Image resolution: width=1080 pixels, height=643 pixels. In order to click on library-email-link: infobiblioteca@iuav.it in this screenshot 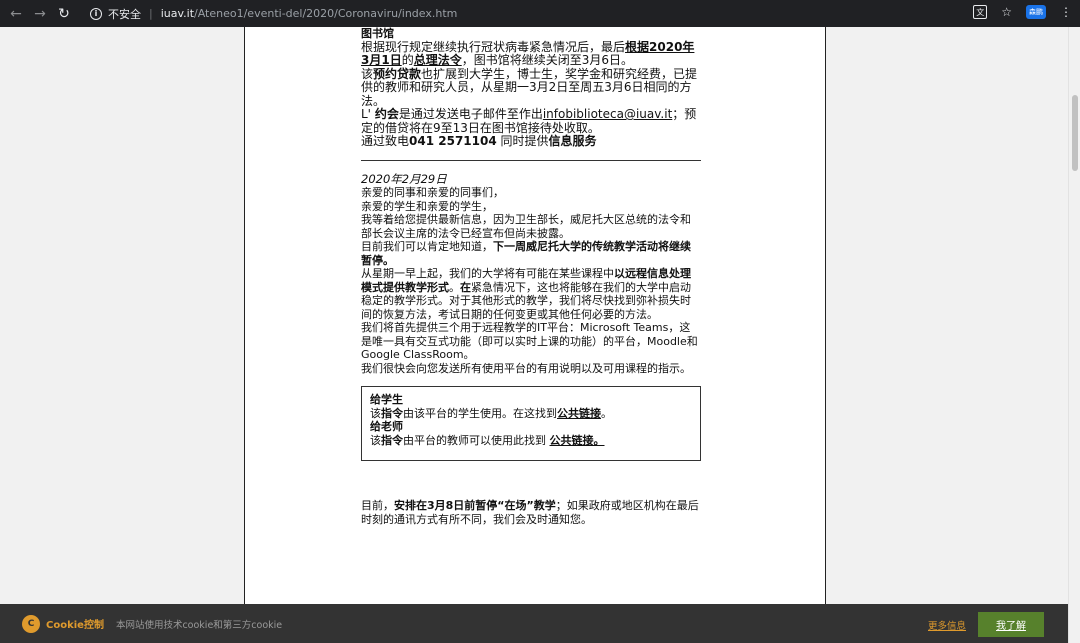, I will do `click(607, 114)`.